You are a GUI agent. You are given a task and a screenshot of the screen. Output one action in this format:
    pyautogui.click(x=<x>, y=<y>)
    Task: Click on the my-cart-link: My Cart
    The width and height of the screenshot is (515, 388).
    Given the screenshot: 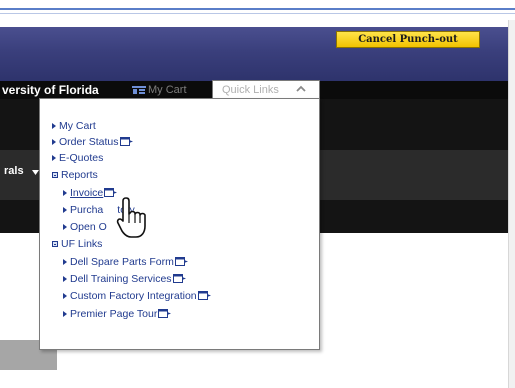 What is the action you would take?
    pyautogui.click(x=167, y=90)
    